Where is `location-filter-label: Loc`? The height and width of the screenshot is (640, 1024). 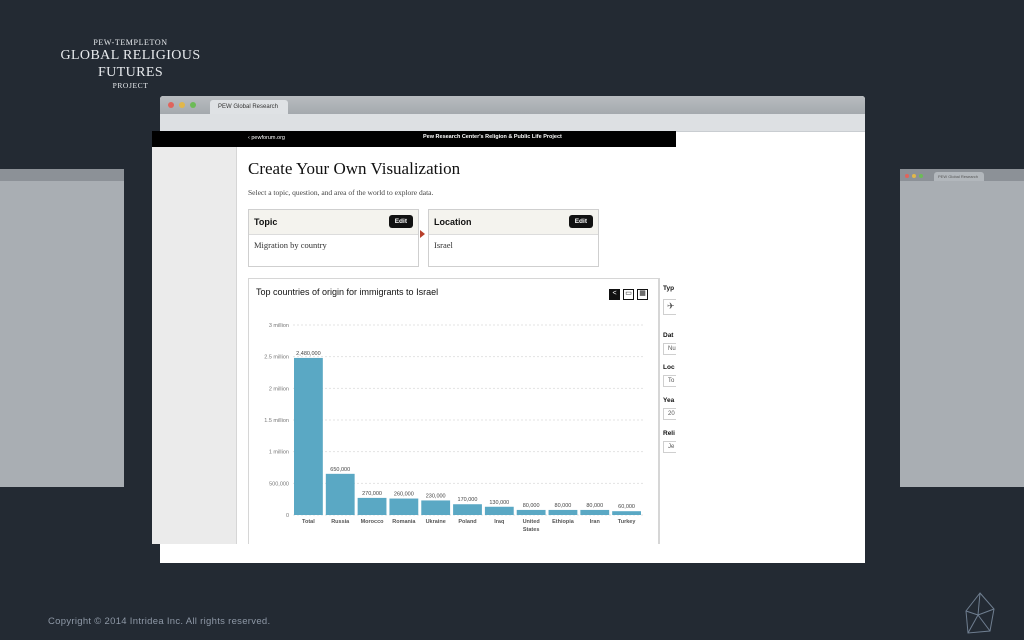
location-filter-label: Loc is located at coordinates (669, 367).